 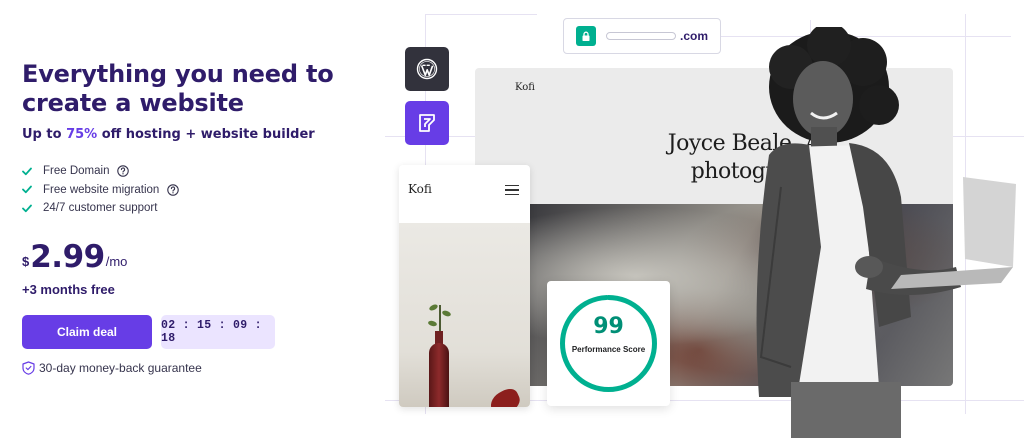 What do you see at coordinates (608, 326) in the screenshot?
I see `score-value: 99` at bounding box center [608, 326].